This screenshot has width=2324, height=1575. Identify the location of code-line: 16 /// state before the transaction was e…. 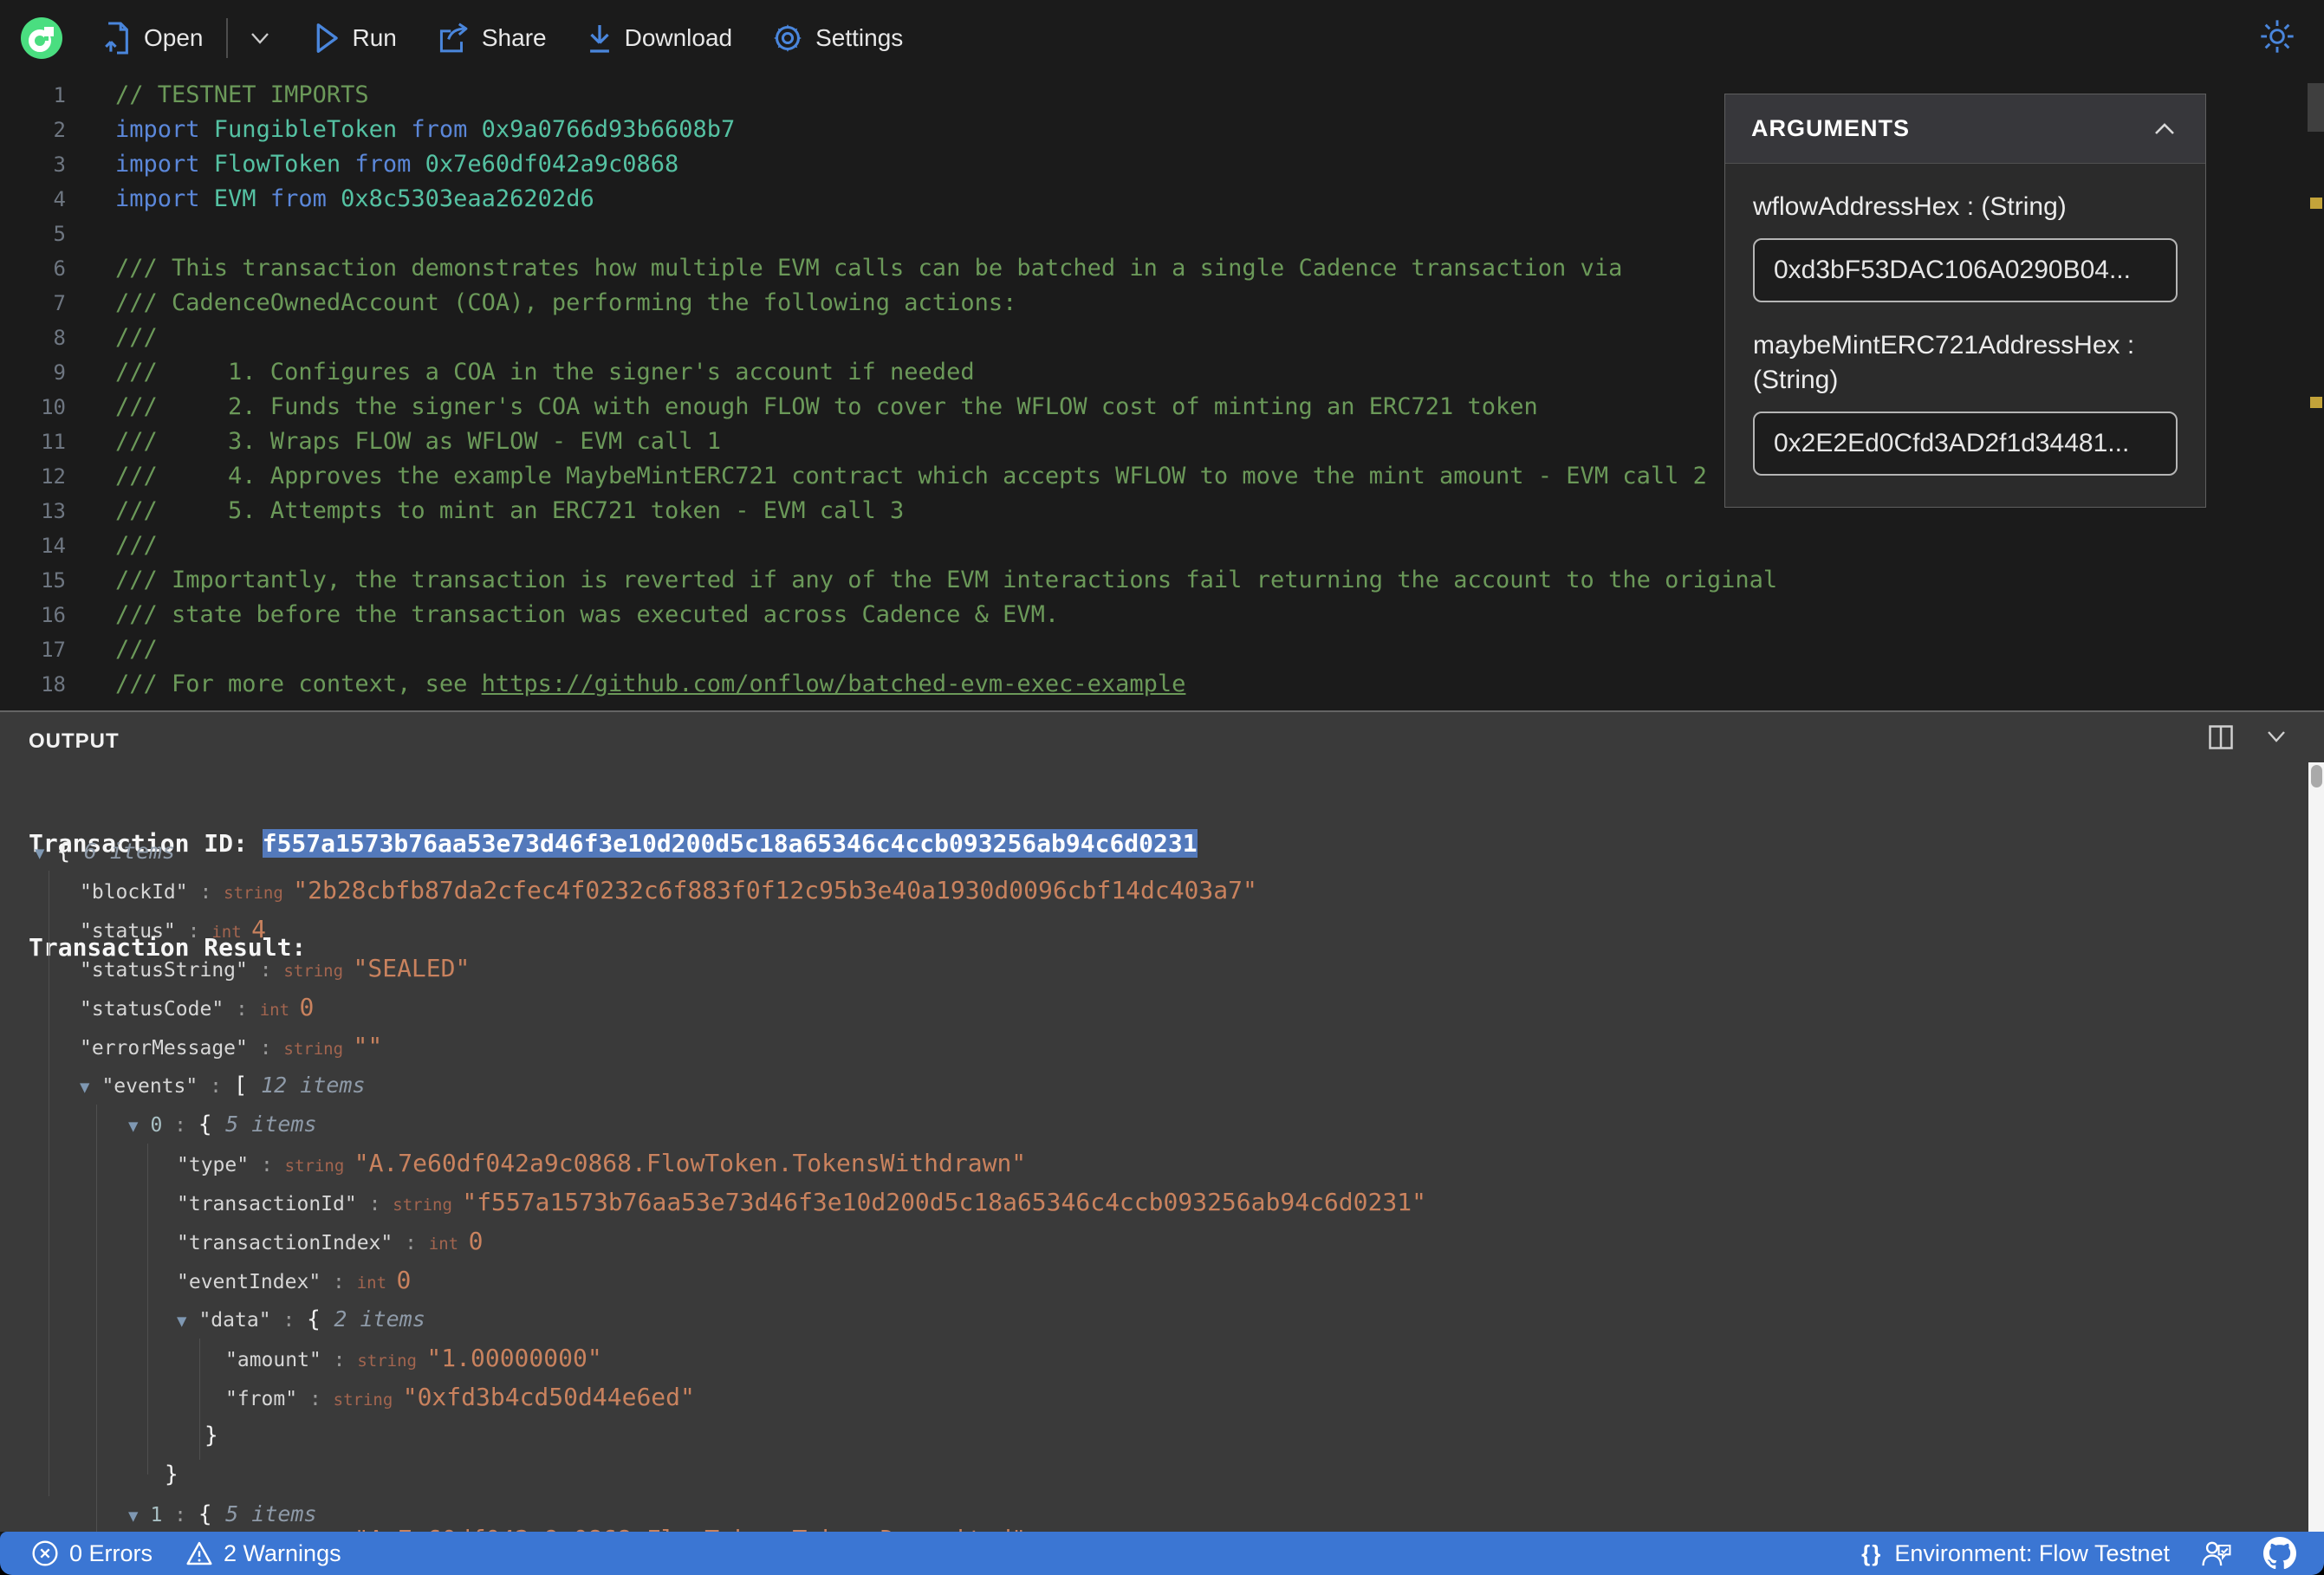
(1162, 615).